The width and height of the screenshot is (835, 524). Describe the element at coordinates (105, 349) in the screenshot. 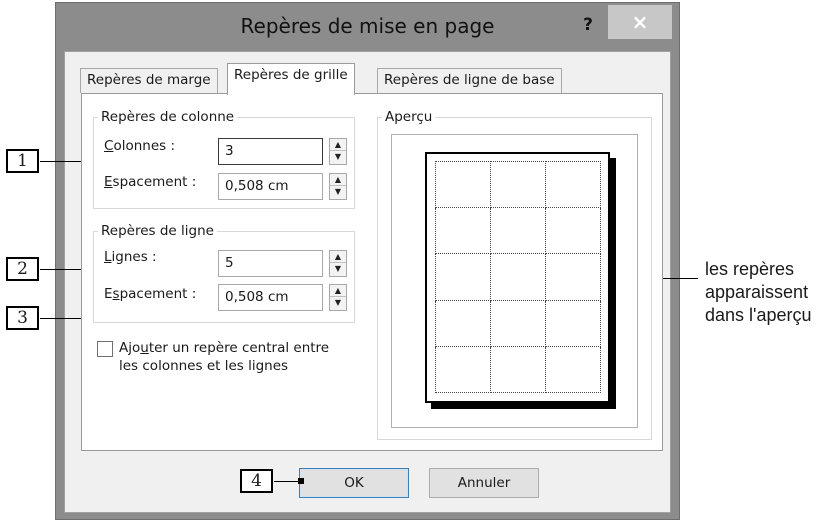

I see `center-guide-checkbox` at that location.